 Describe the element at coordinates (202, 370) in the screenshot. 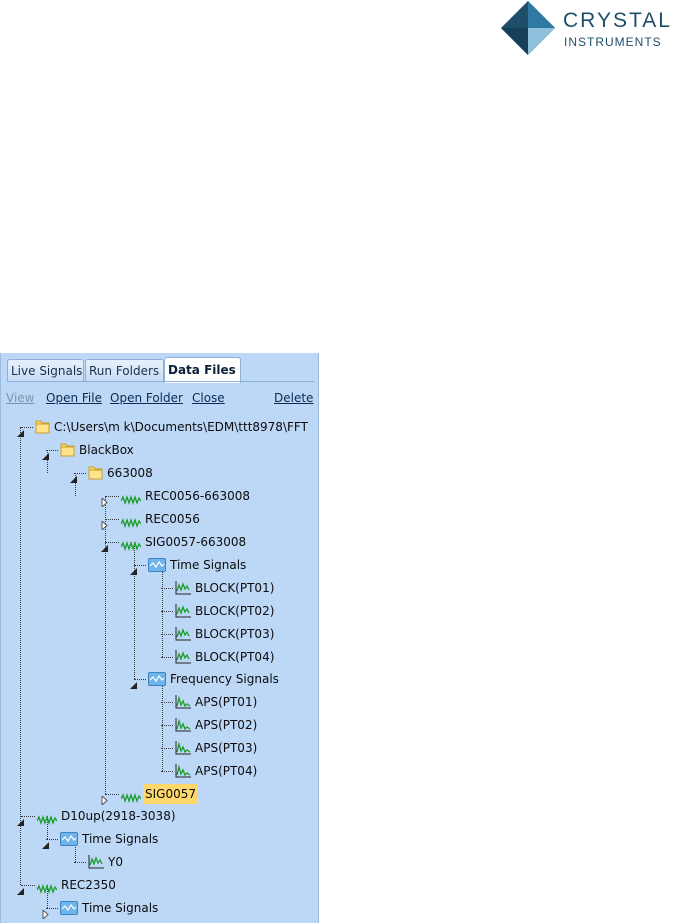

I see `tab-data-files: Data Files` at that location.